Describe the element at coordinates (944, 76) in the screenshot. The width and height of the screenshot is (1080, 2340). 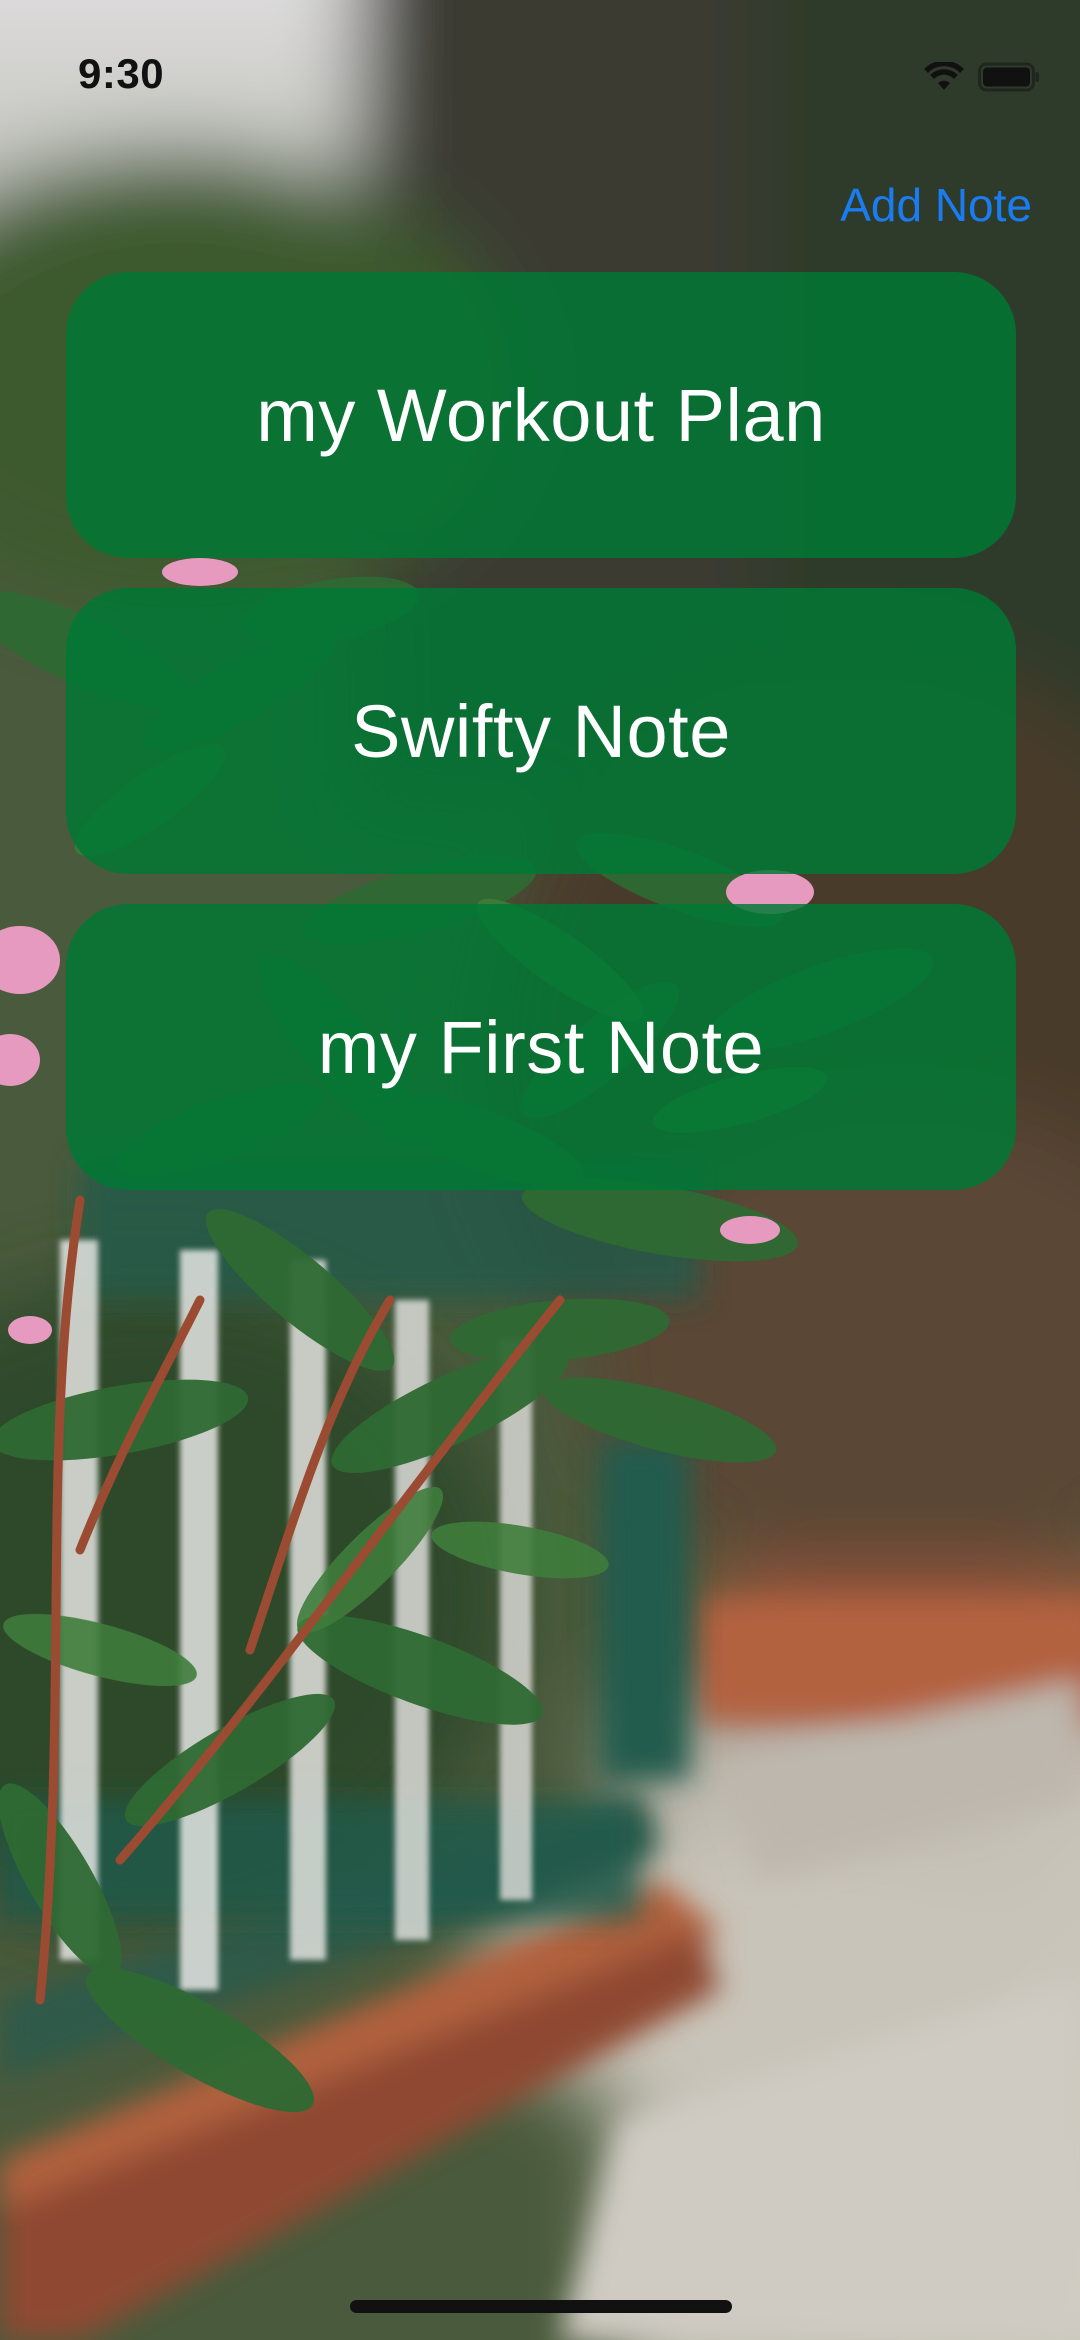
I see `wifi-icon` at that location.